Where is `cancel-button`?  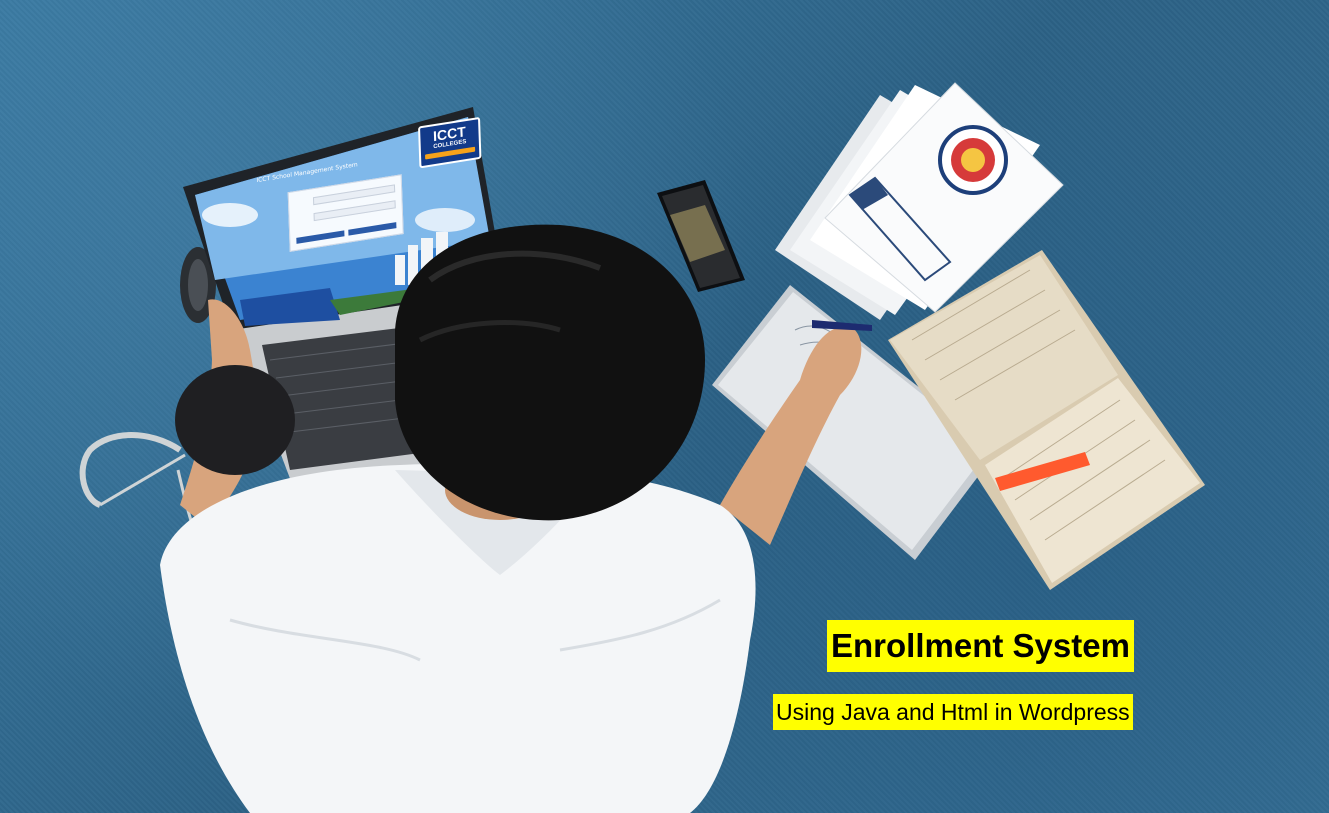
cancel-button is located at coordinates (372, 229).